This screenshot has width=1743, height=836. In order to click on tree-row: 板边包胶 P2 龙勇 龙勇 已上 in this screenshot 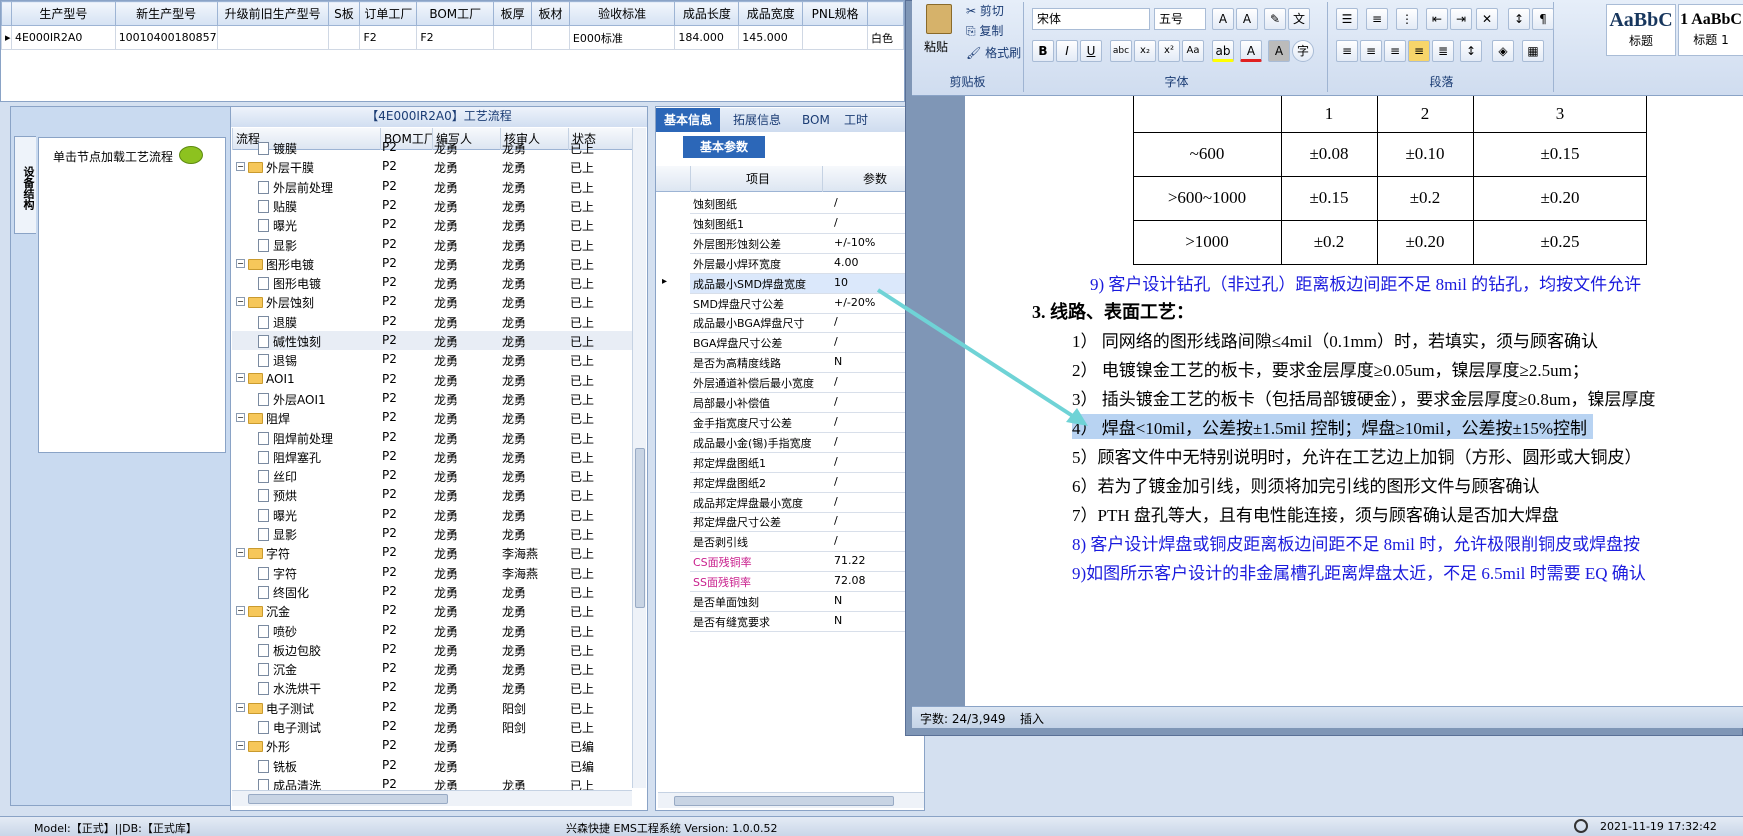, I will do `click(432, 649)`.